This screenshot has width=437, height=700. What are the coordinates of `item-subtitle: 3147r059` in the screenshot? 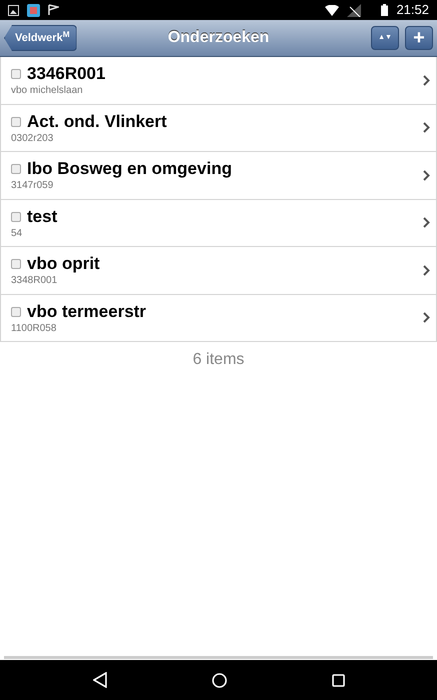 It's located at (32, 186).